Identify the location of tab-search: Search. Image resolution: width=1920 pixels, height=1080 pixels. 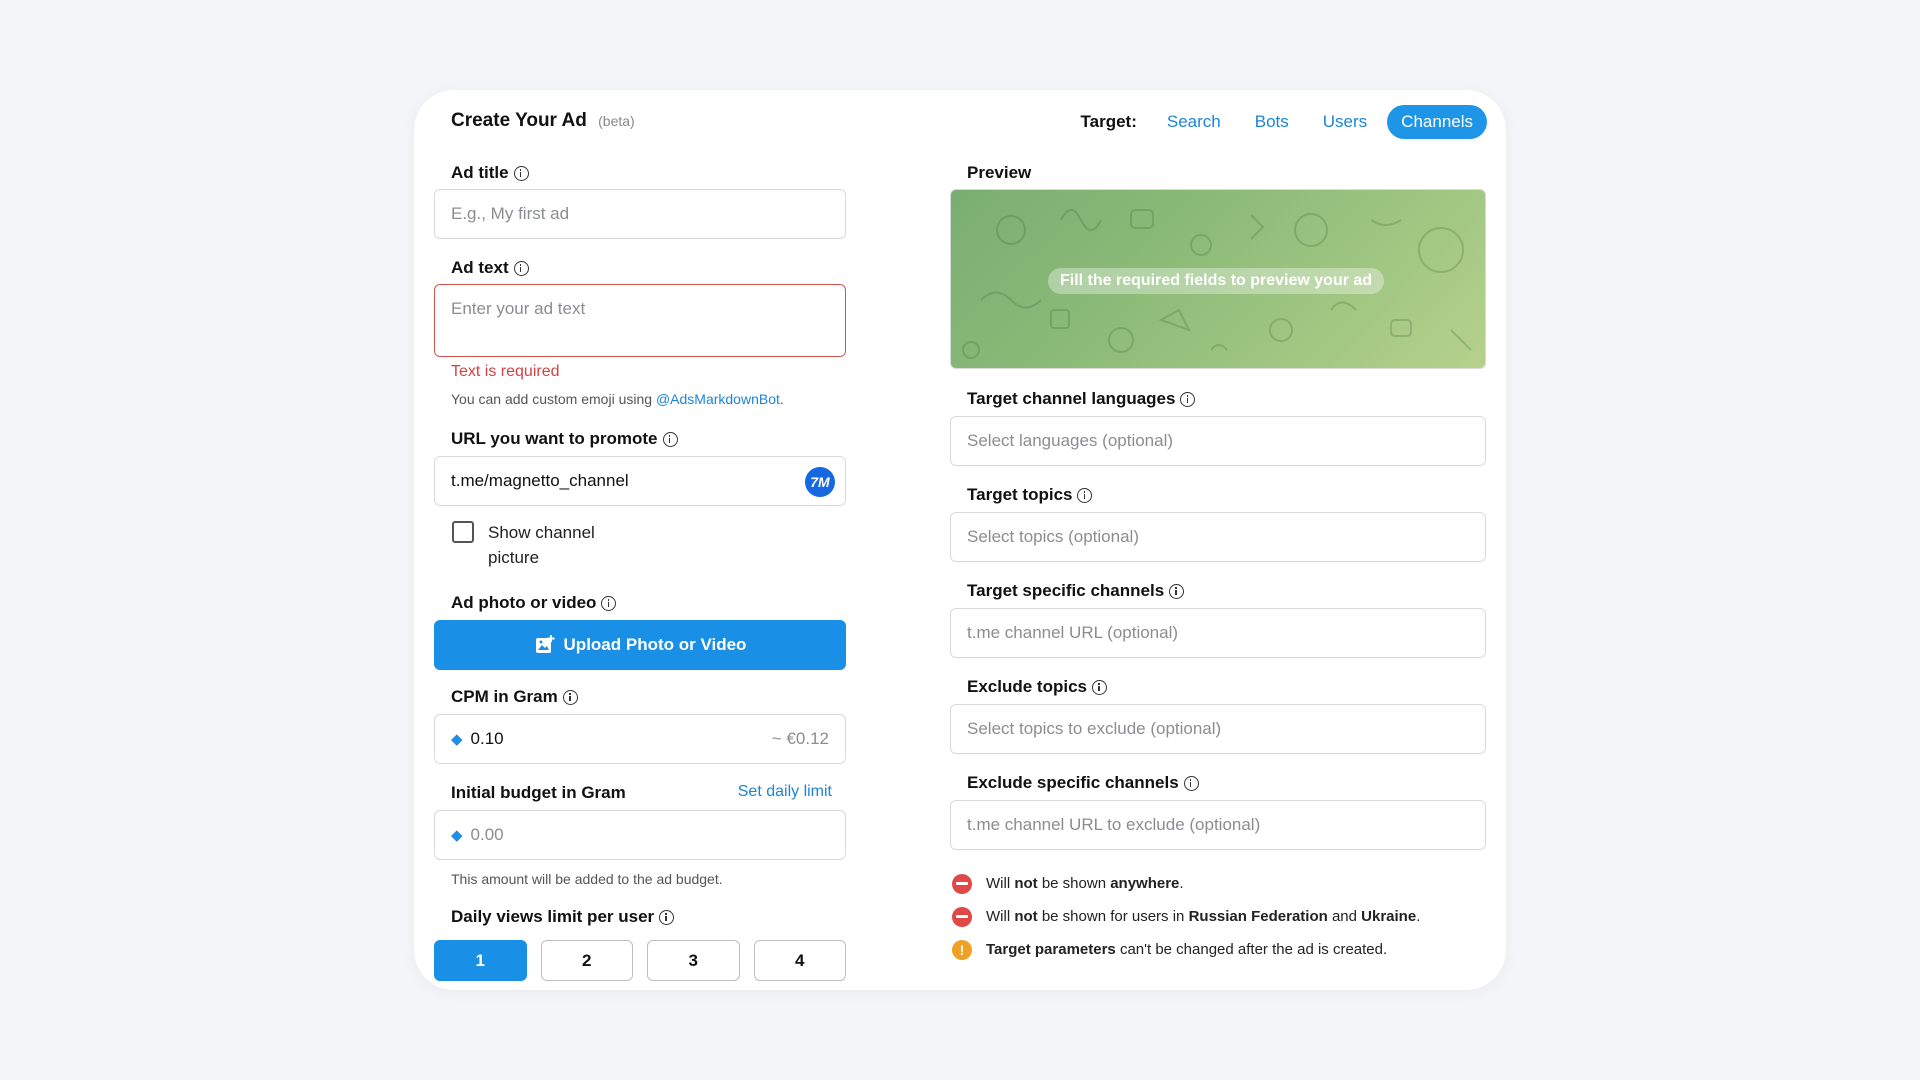
(1194, 122).